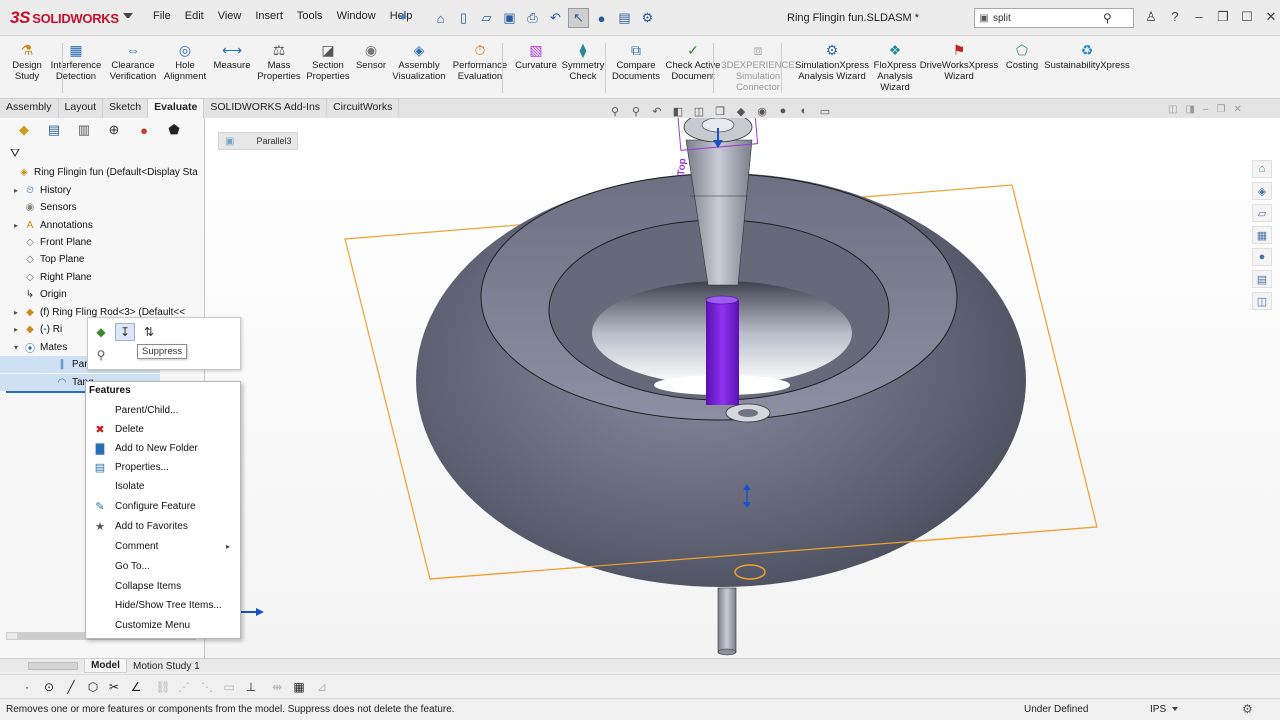 The height and width of the screenshot is (720, 1280). I want to click on design-study-button: ⚗ Design Study, so click(27, 62).